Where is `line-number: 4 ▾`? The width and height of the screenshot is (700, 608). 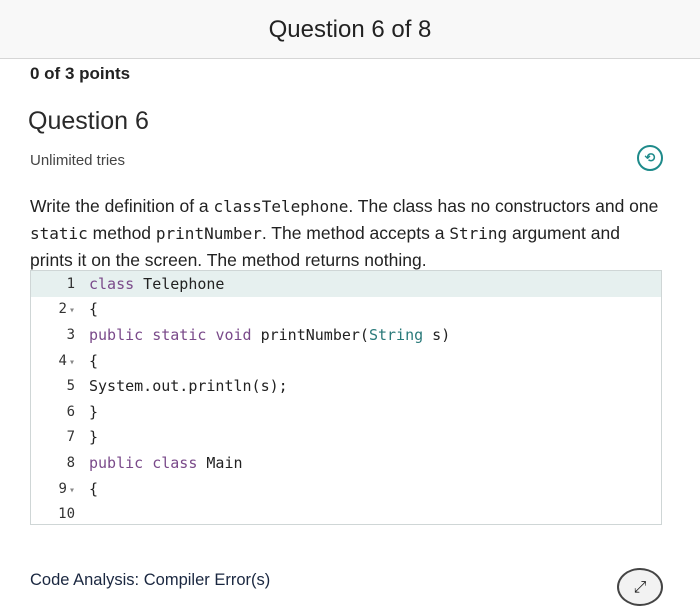 line-number: 4 ▾ is located at coordinates (53, 361).